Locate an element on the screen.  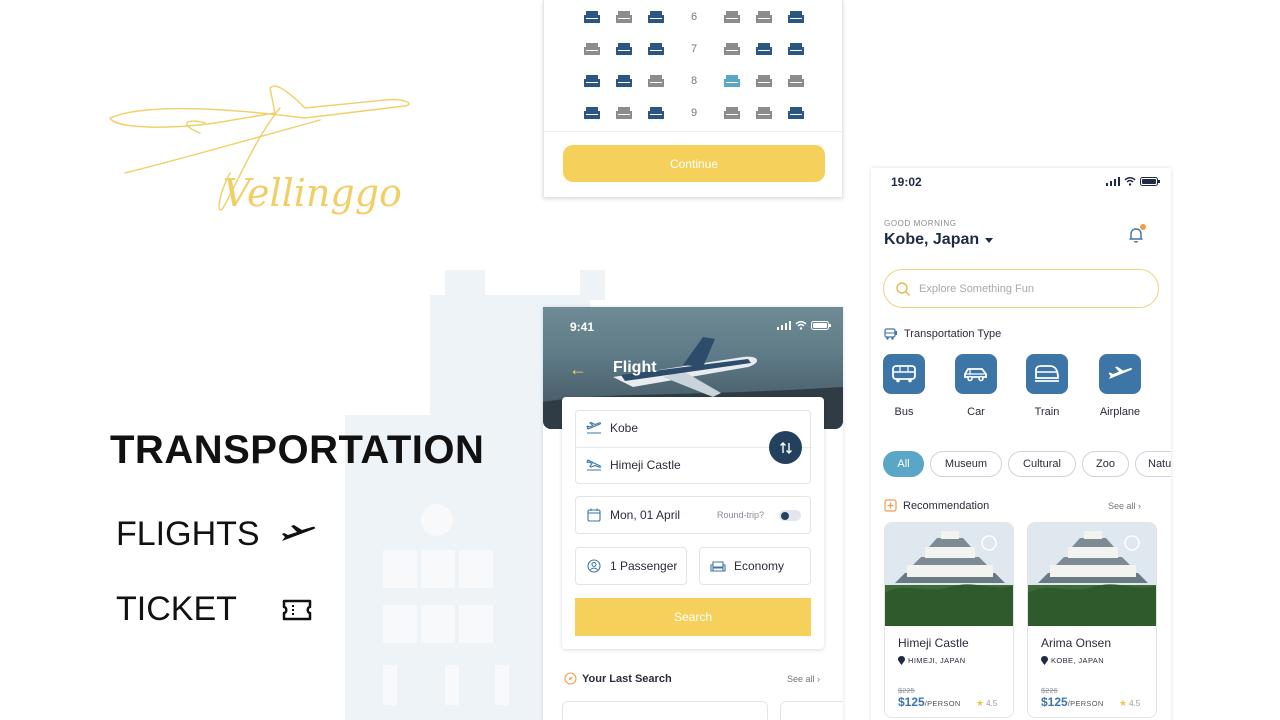
last-search-title: Your Last Search is located at coordinates (627, 678).